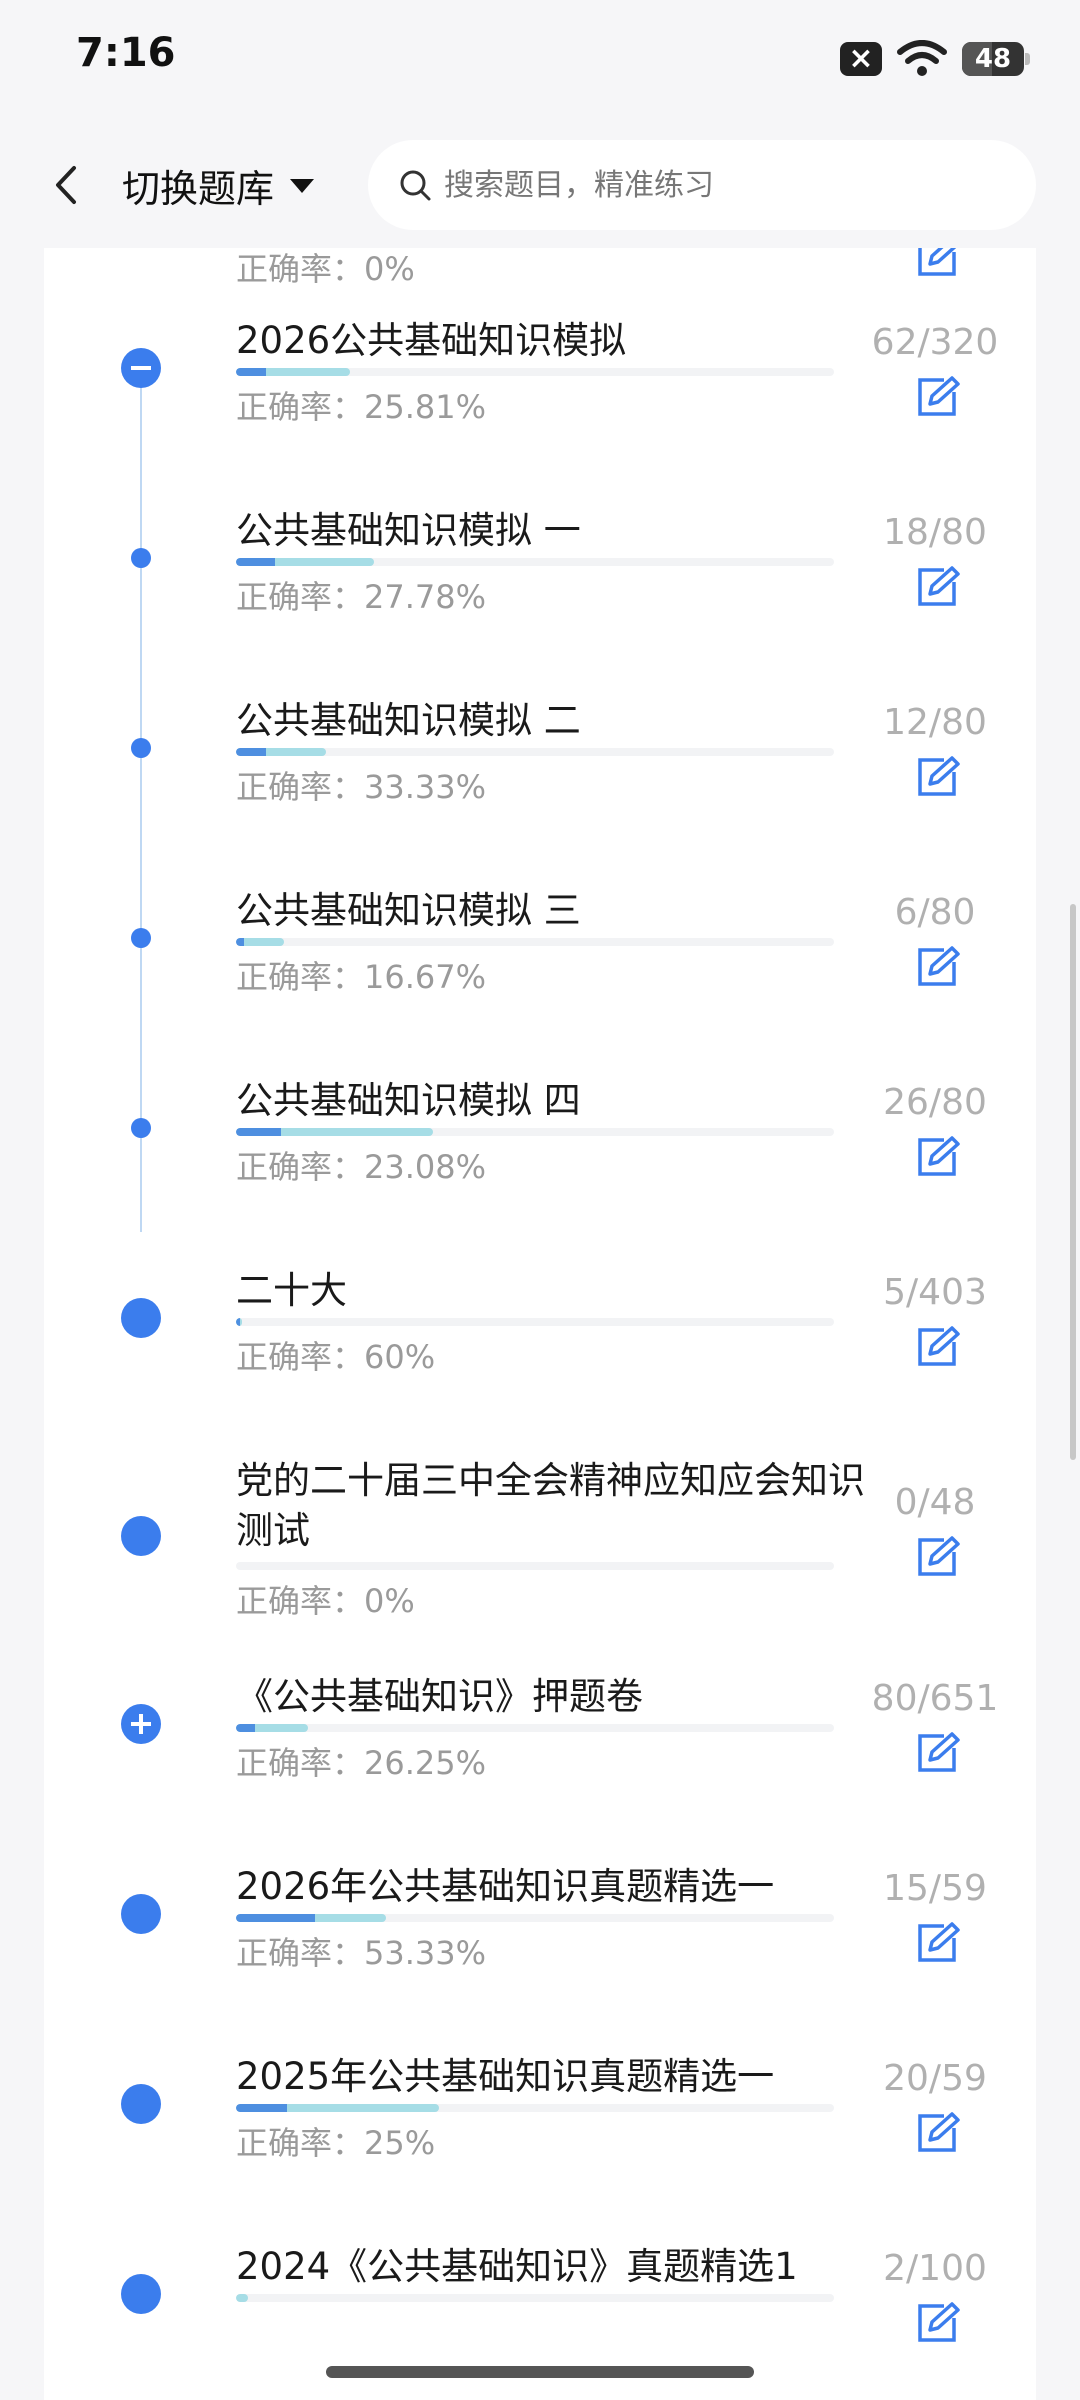 The image size is (1080, 2400). What do you see at coordinates (361, 1953) in the screenshot?
I see `bank-item-accuracy: 正确率：53.33%` at bounding box center [361, 1953].